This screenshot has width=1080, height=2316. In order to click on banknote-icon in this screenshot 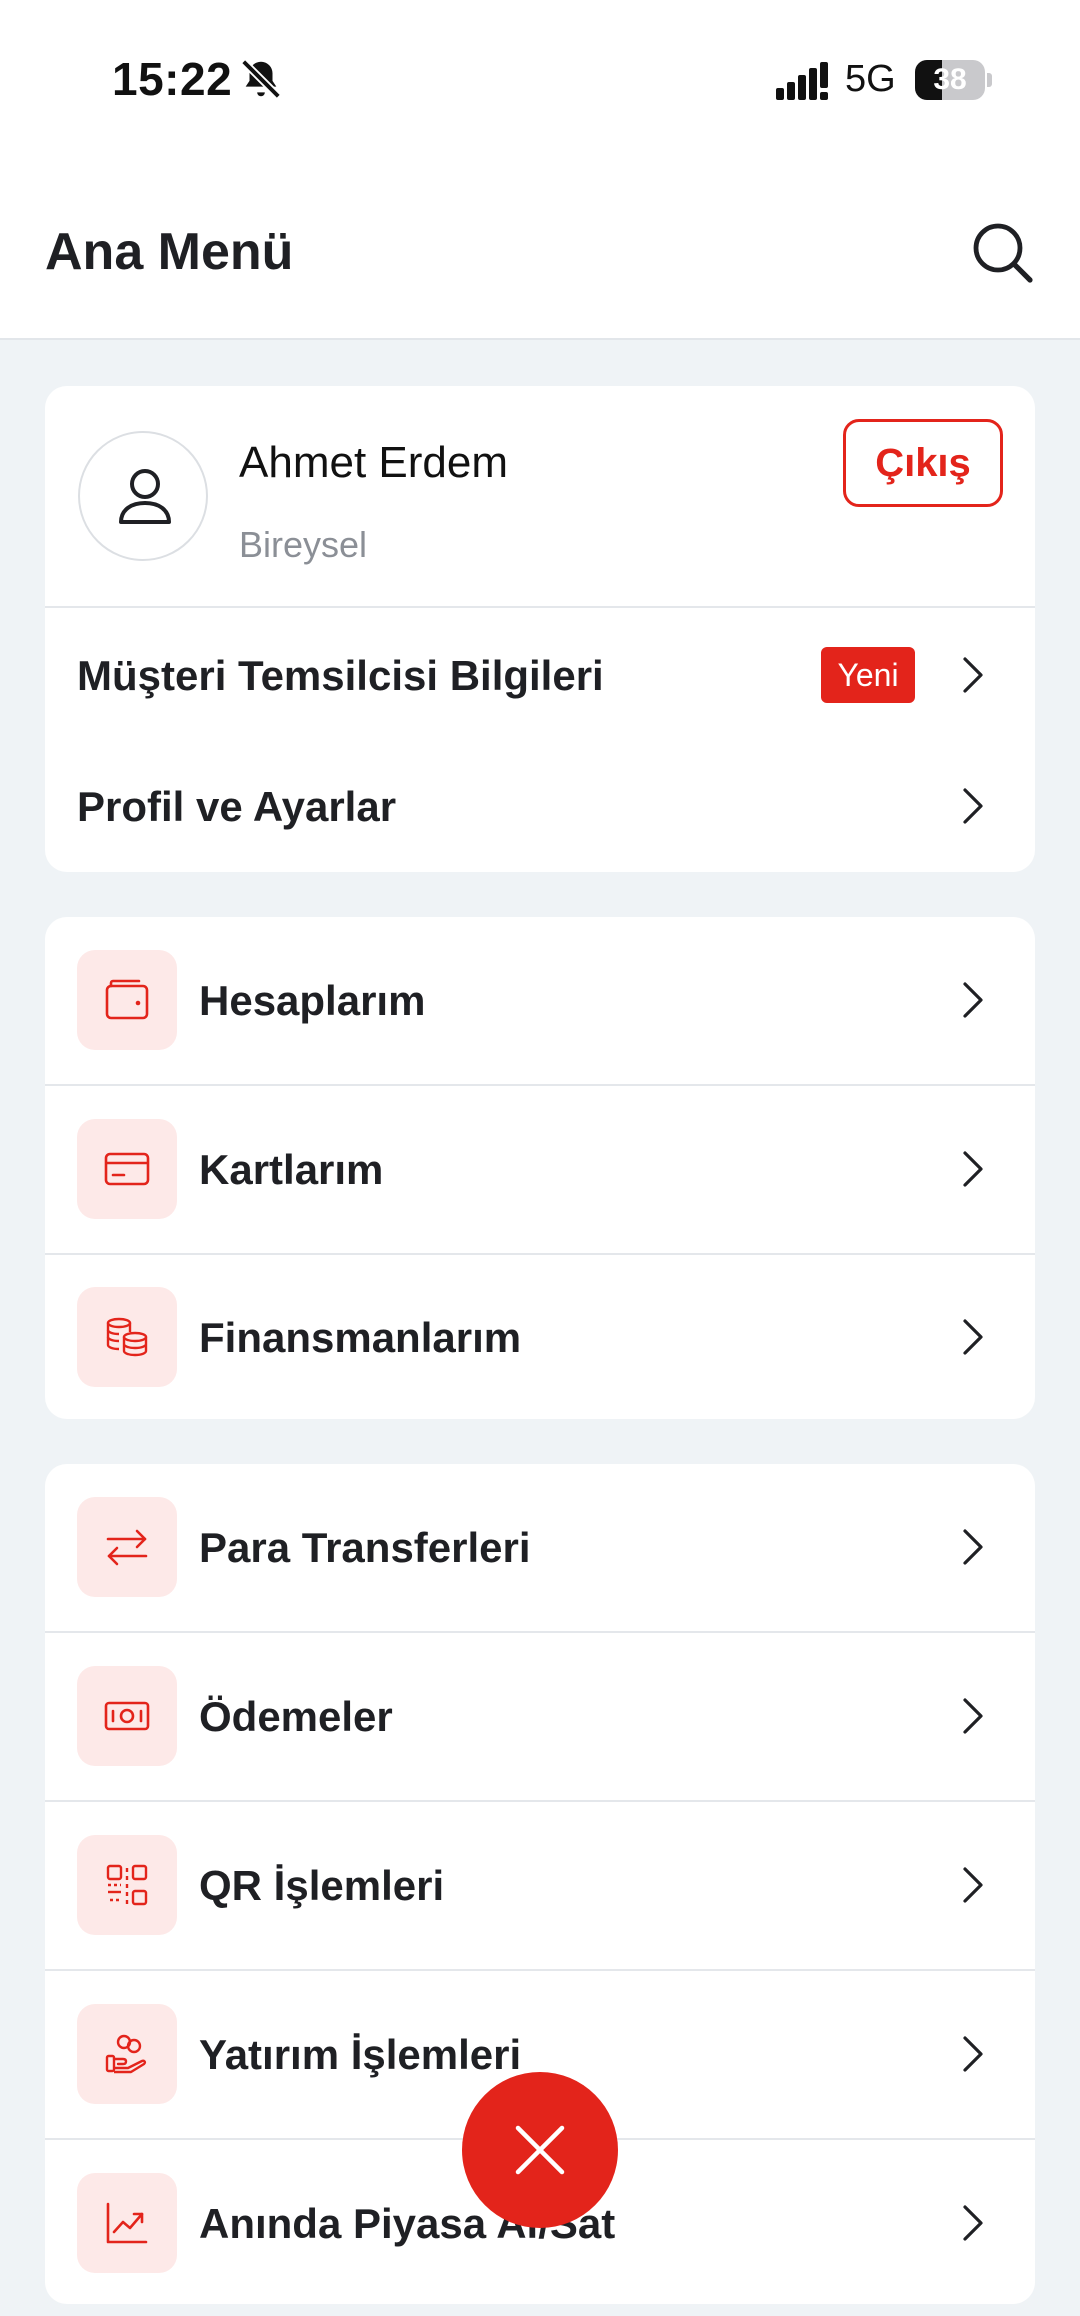, I will do `click(127, 1716)`.